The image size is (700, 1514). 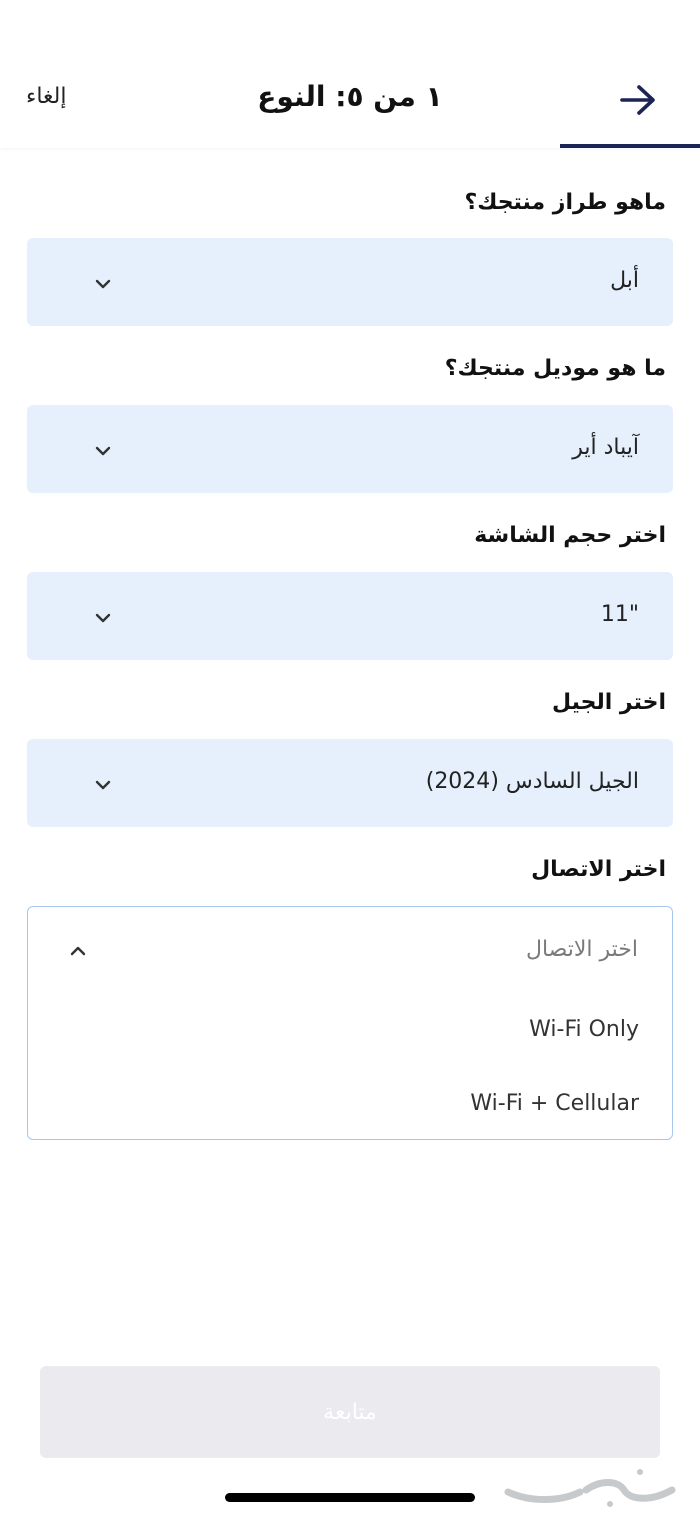 I want to click on home-indicator, so click(x=350, y=1497).